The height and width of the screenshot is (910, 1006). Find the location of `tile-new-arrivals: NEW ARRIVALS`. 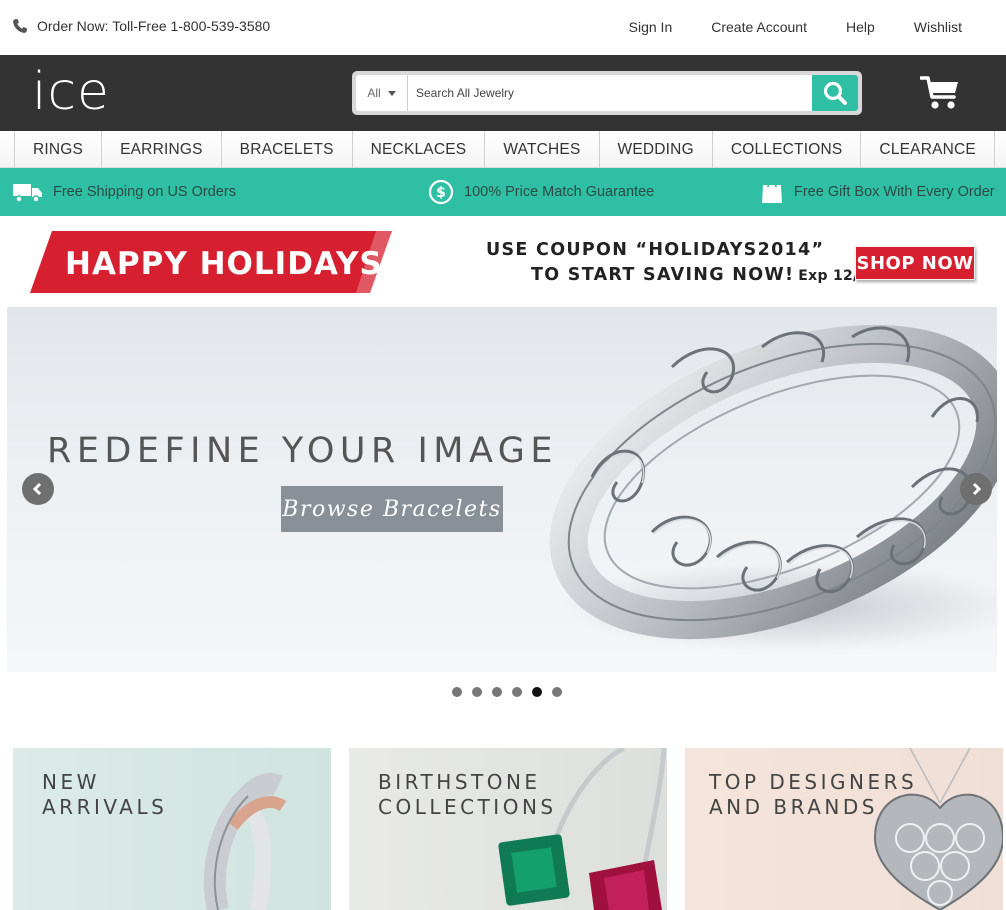

tile-new-arrivals: NEW ARRIVALS is located at coordinates (172, 829).